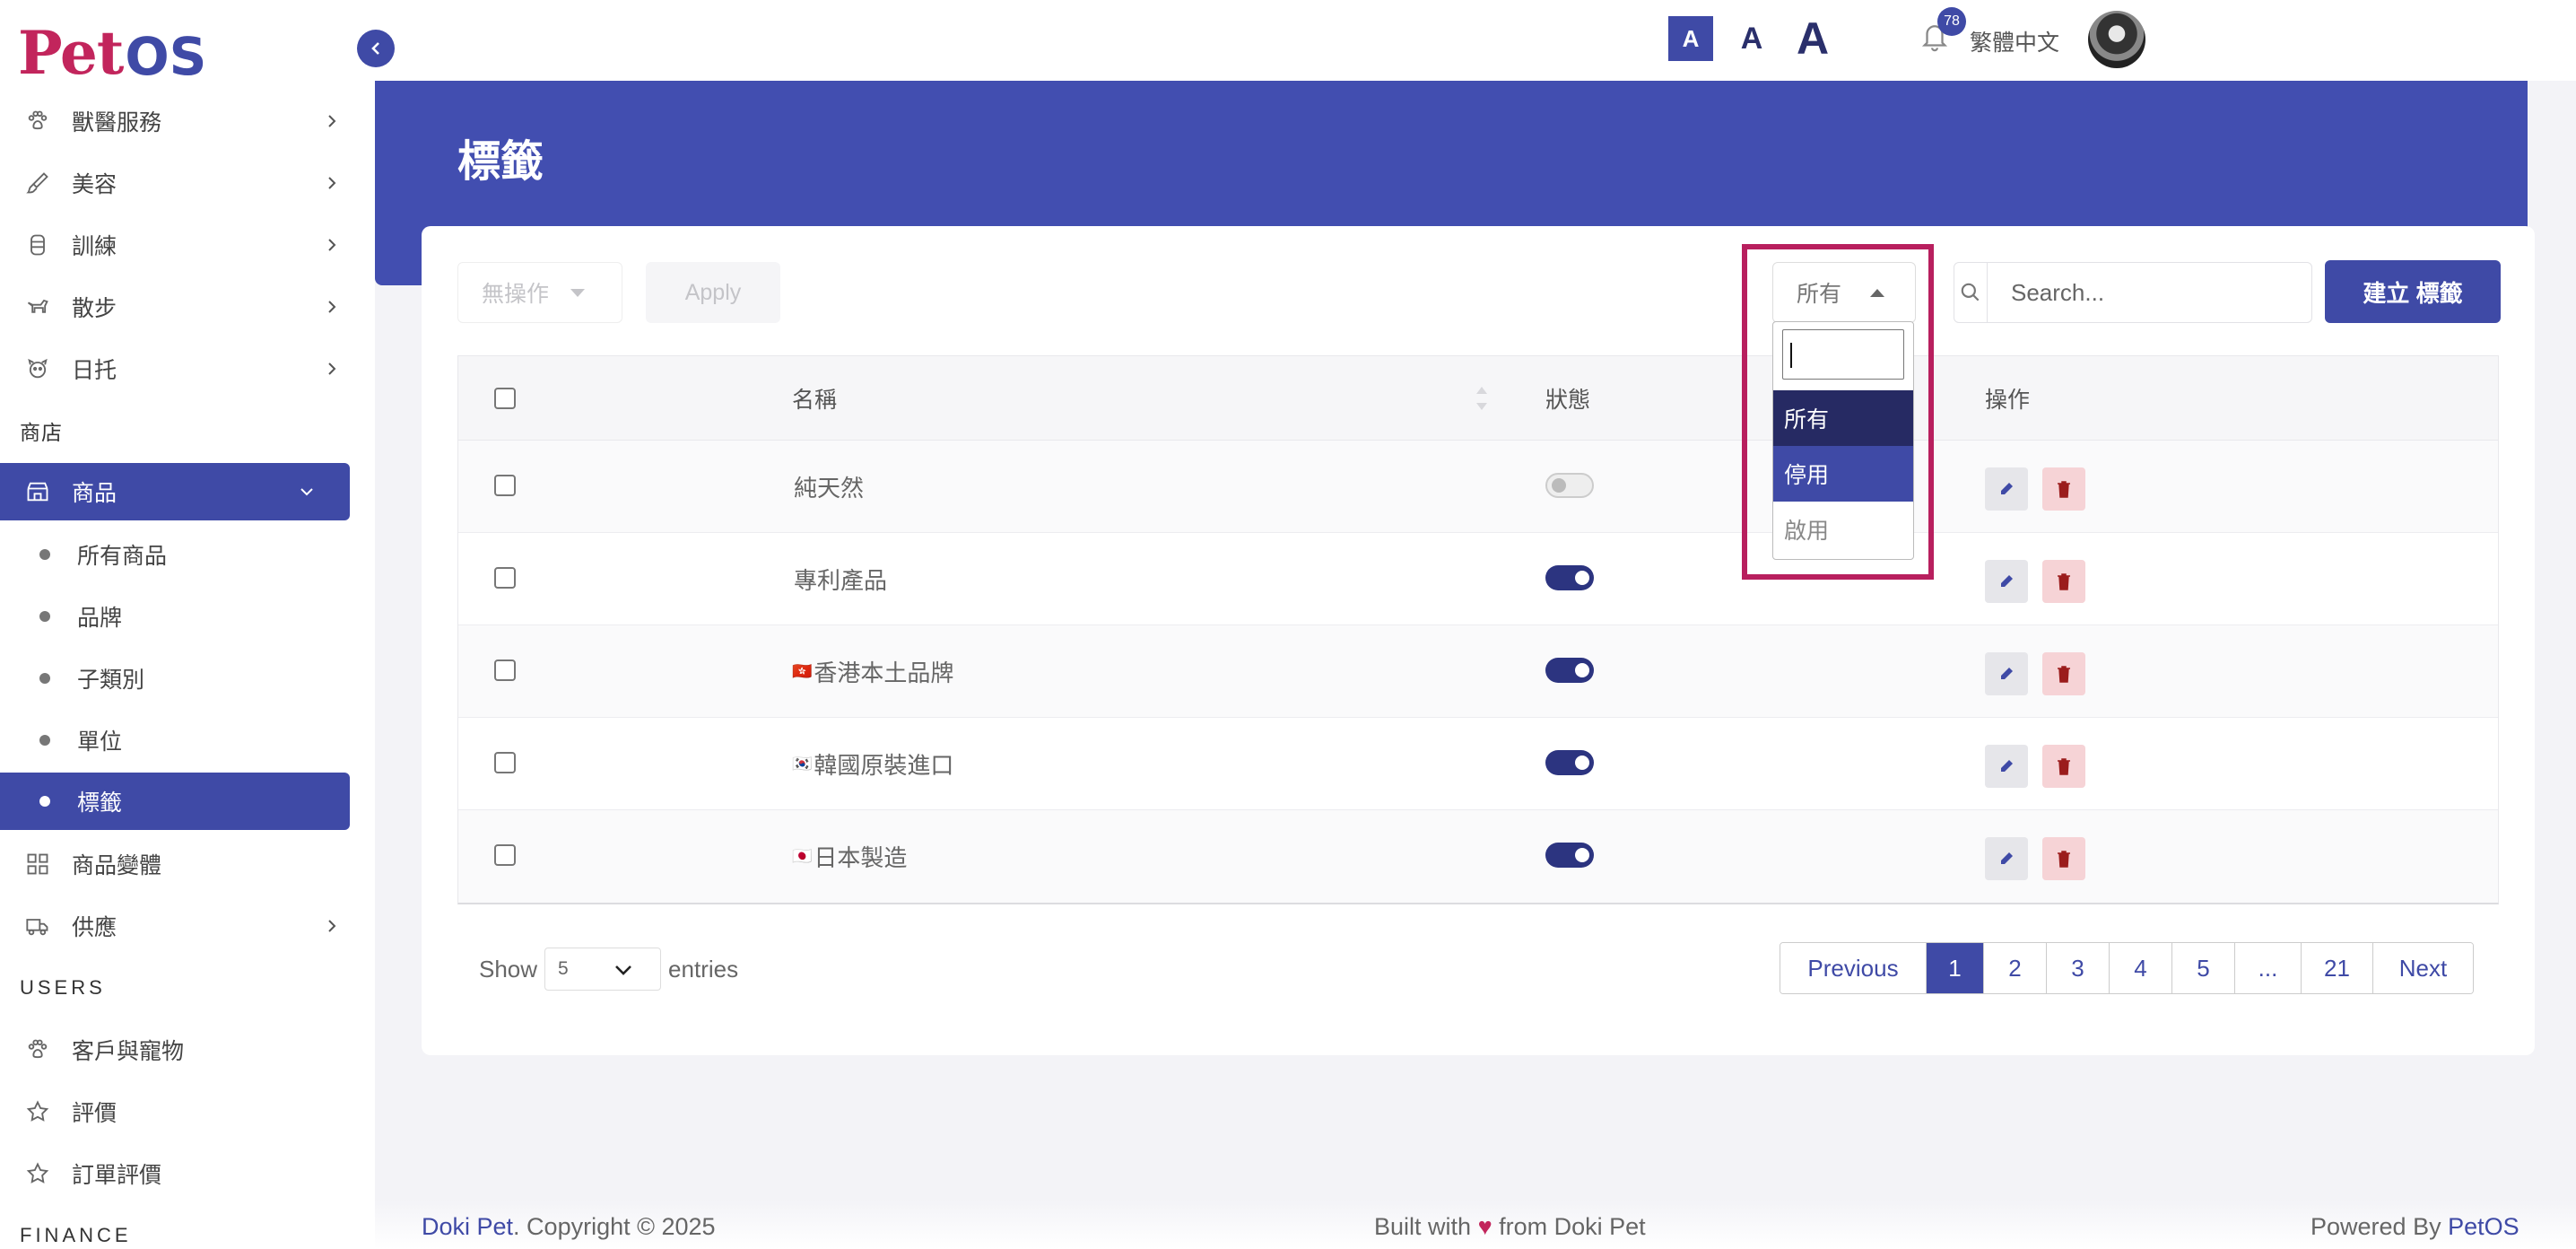 The width and height of the screenshot is (2576, 1249). What do you see at coordinates (2008, 400) in the screenshot?
I see `column-header-actions: 操作` at bounding box center [2008, 400].